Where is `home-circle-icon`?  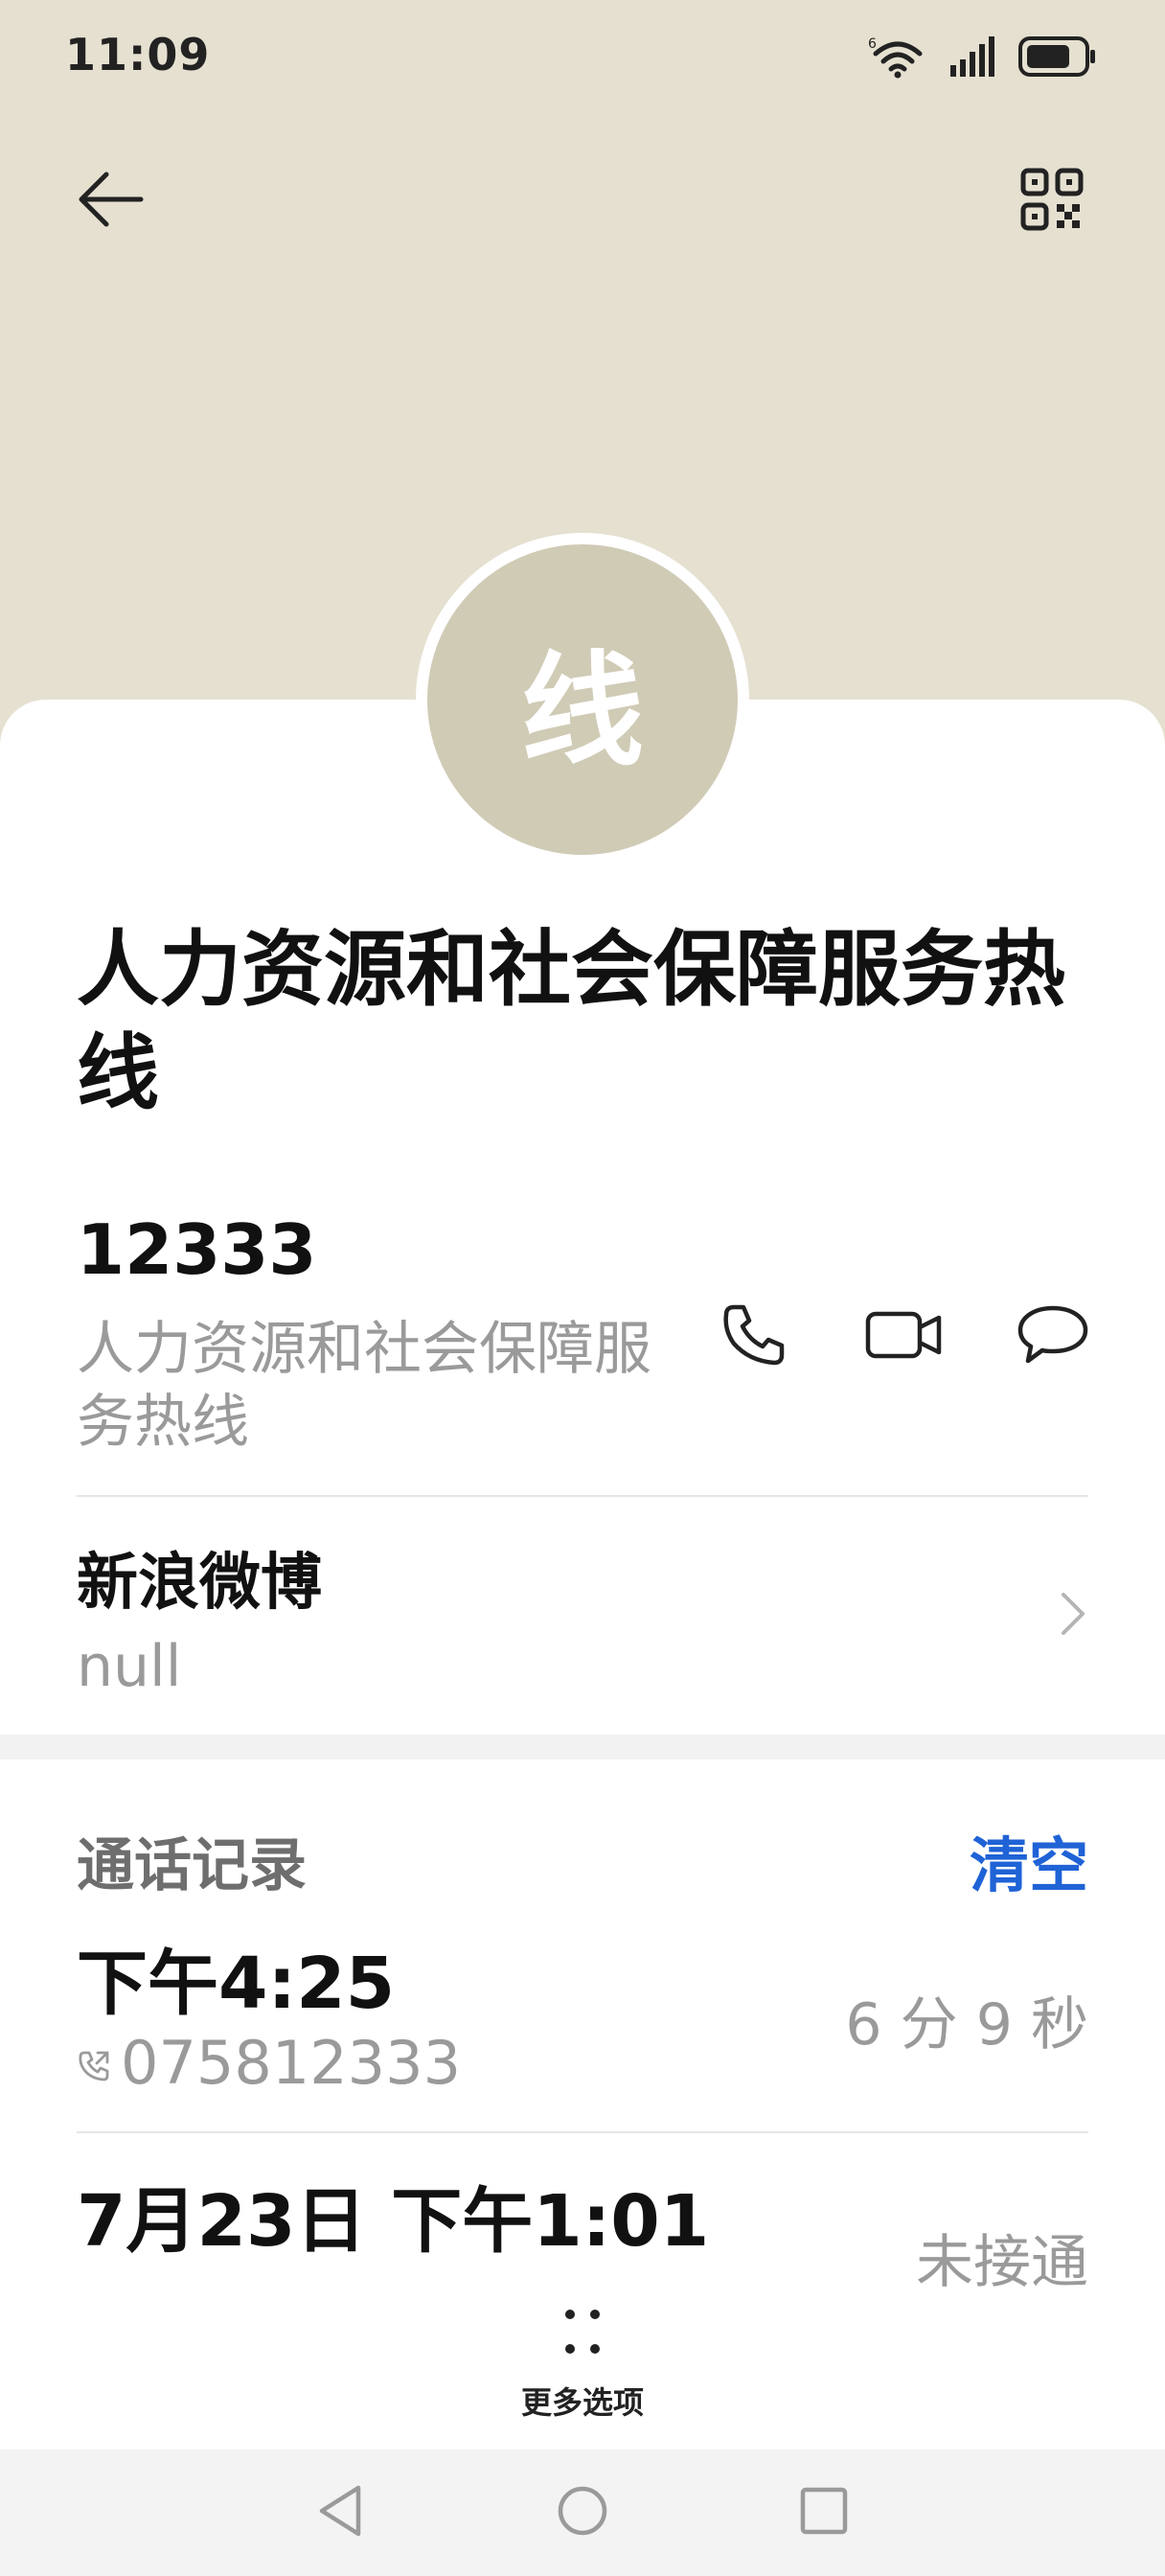
home-circle-icon is located at coordinates (582, 2512).